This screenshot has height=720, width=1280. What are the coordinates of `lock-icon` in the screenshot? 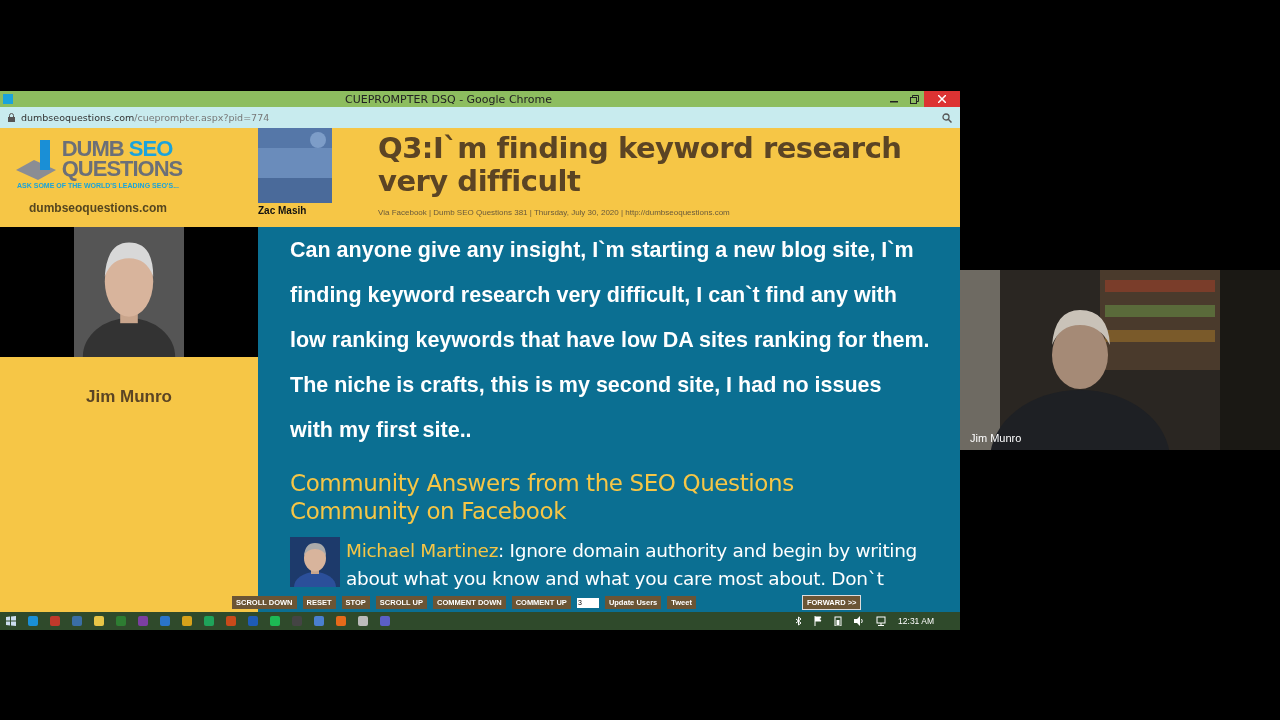 It's located at (11, 117).